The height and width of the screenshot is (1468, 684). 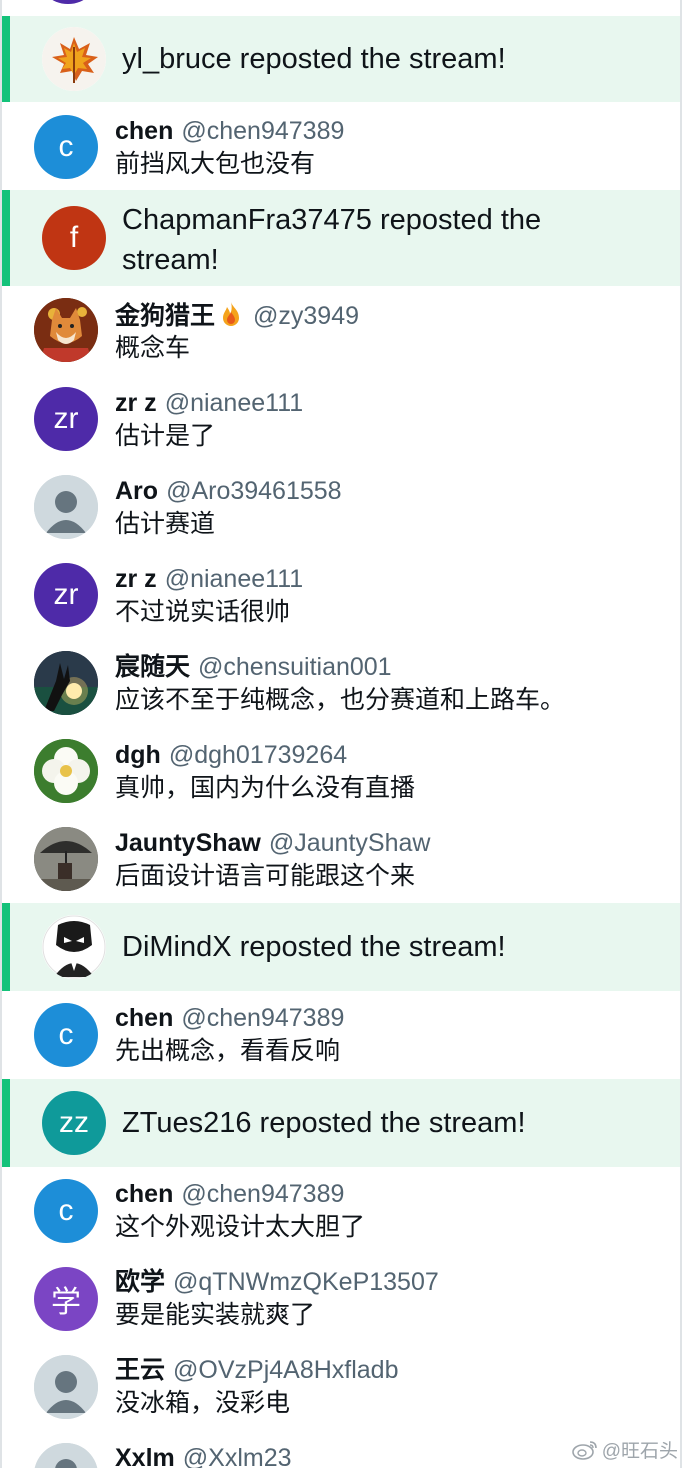 I want to click on comment-author: JauntyShaw @JauntyShaw, so click(x=272, y=843).